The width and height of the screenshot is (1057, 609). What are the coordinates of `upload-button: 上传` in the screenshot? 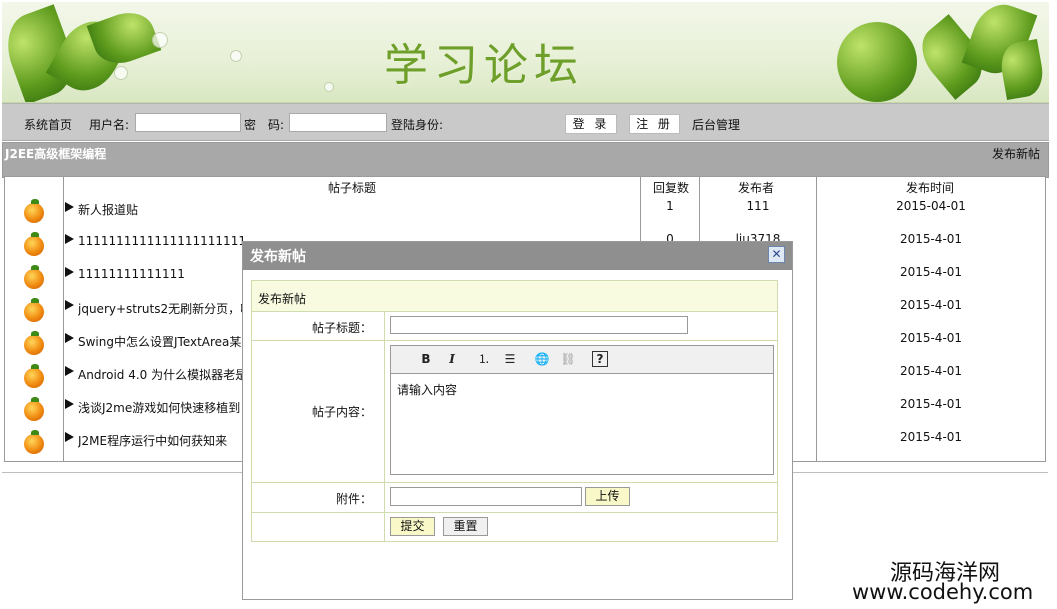 It's located at (607, 496).